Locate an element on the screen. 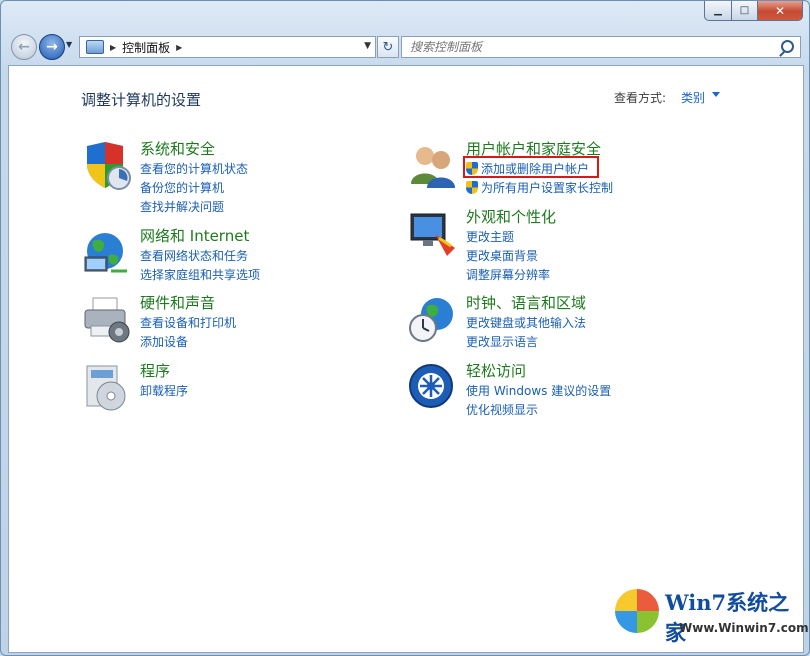  category-appearance: 外观和个性化 更改主题 更改桌面背景 调整屏幕分辨率 is located at coordinates (577, 244).